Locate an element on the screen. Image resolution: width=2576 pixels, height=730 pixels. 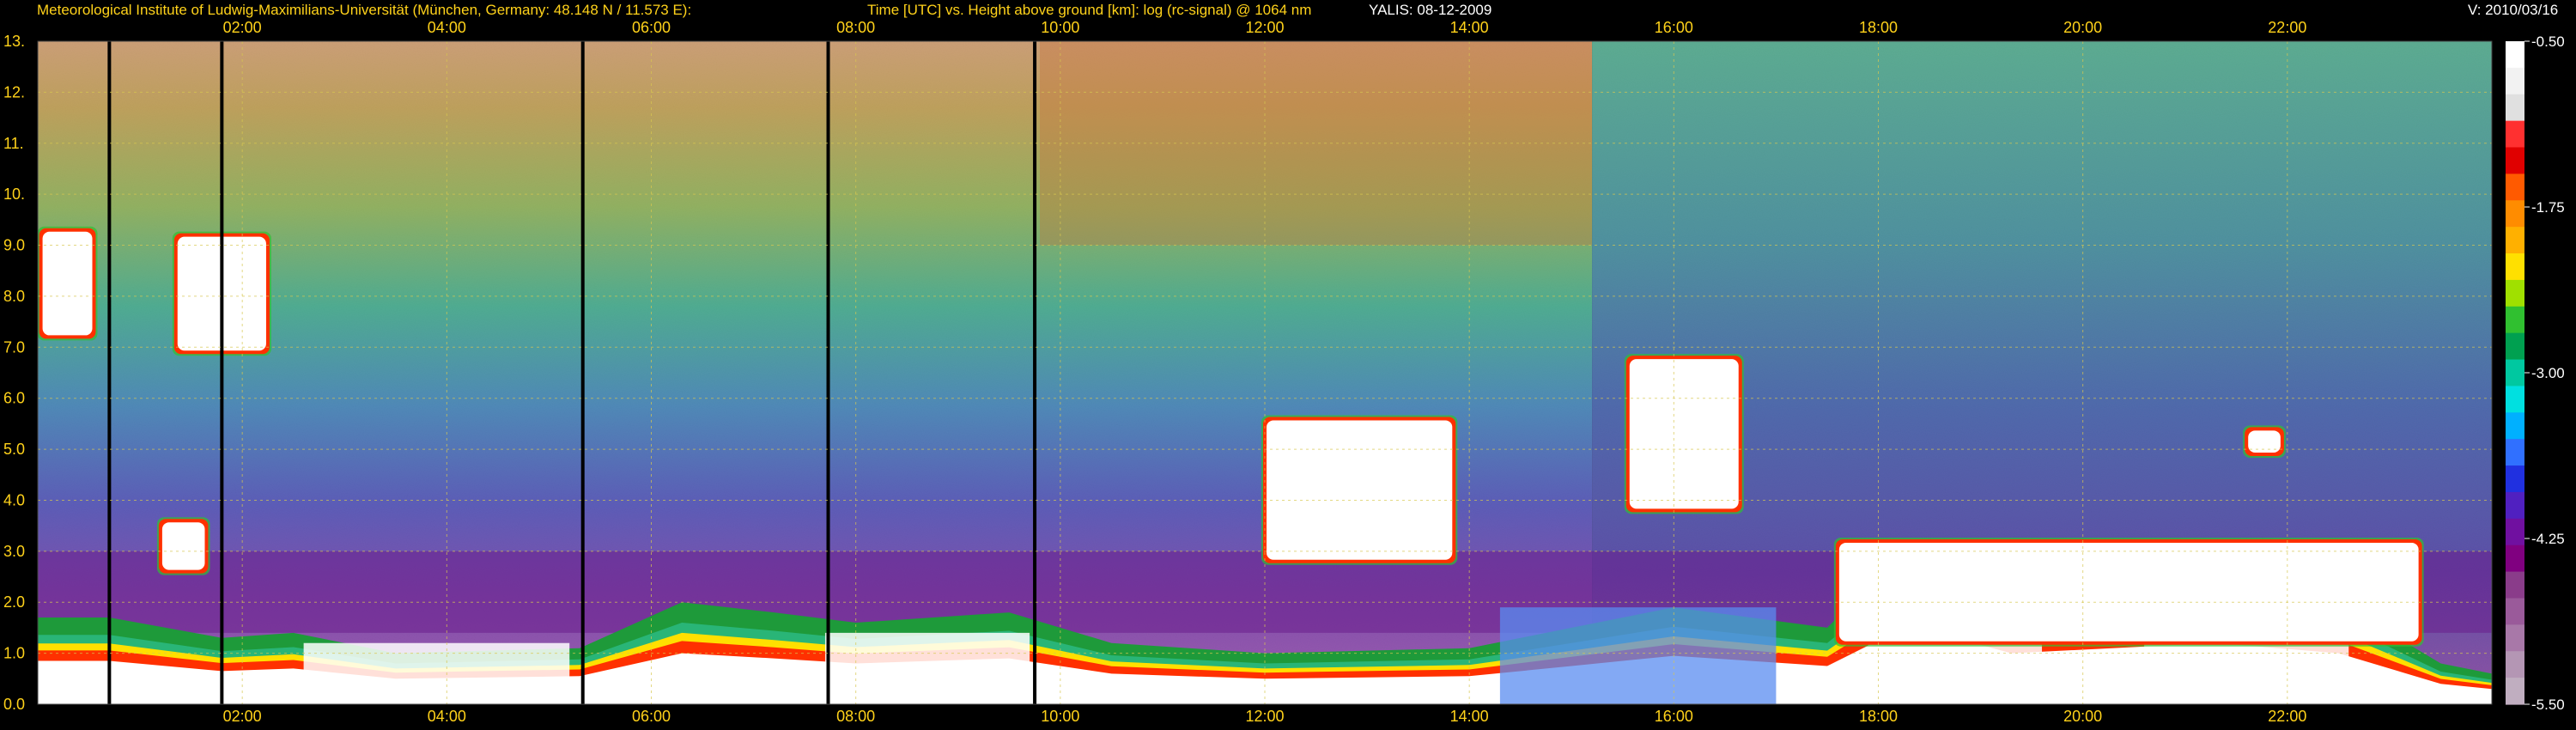
x-tick-label-top: 12:00 is located at coordinates (1265, 27).